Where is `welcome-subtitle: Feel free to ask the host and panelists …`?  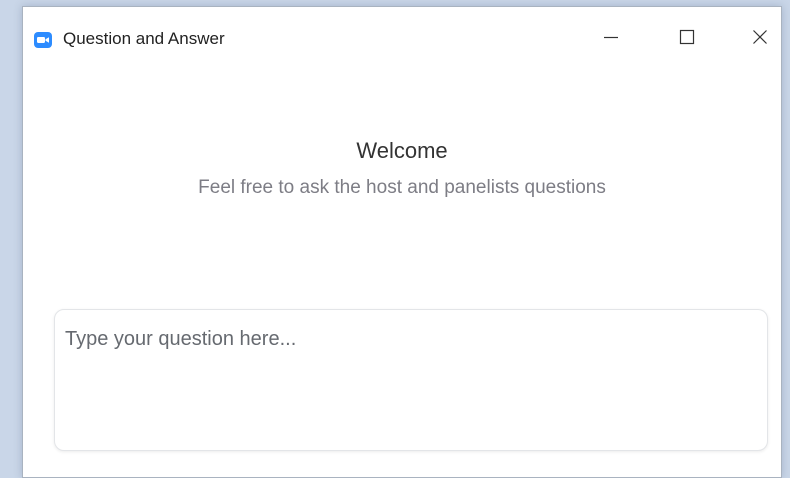 welcome-subtitle: Feel free to ask the host and panelists … is located at coordinates (402, 187).